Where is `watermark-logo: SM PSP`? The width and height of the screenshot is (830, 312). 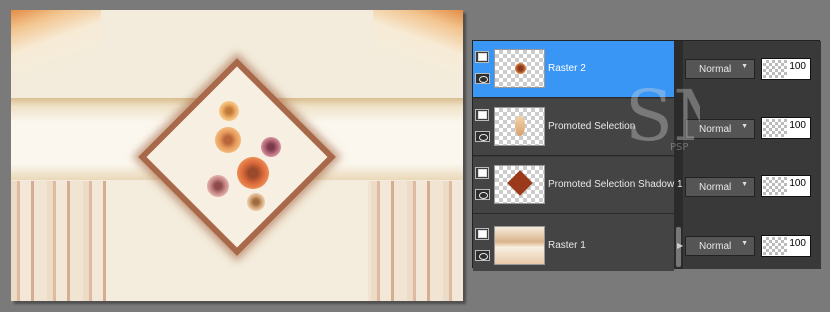 watermark-logo: SM PSP is located at coordinates (662, 116).